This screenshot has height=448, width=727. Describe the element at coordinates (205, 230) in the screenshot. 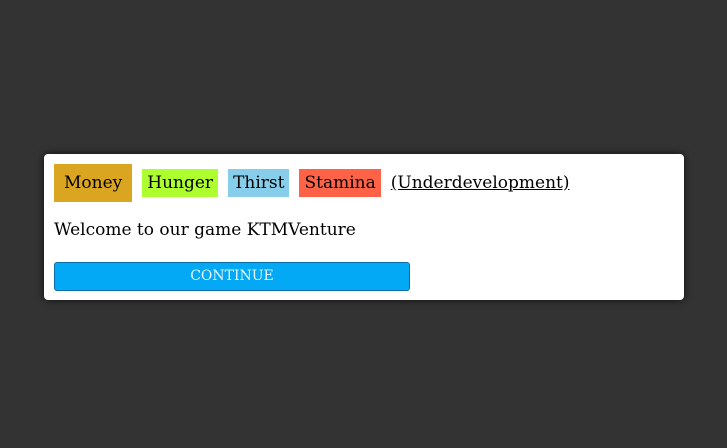

I see `welcome-message: Welcome to our game KTMVenture` at that location.